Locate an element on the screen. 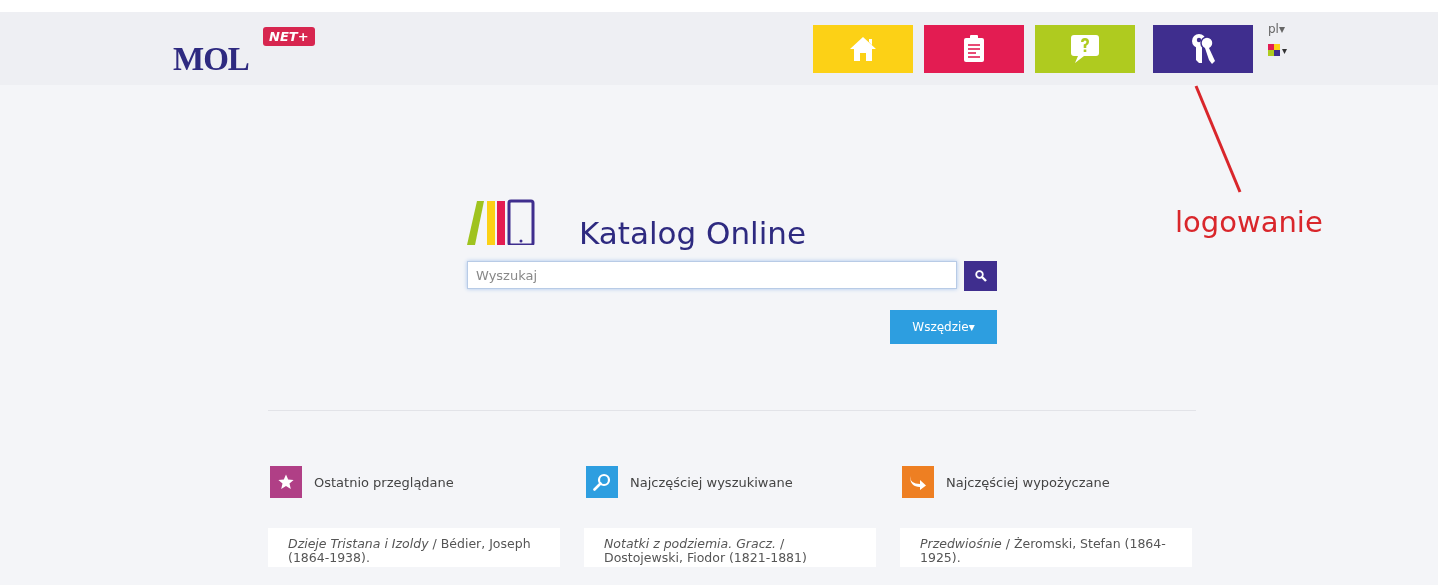 The image size is (1438, 585). star-icon is located at coordinates (286, 482).